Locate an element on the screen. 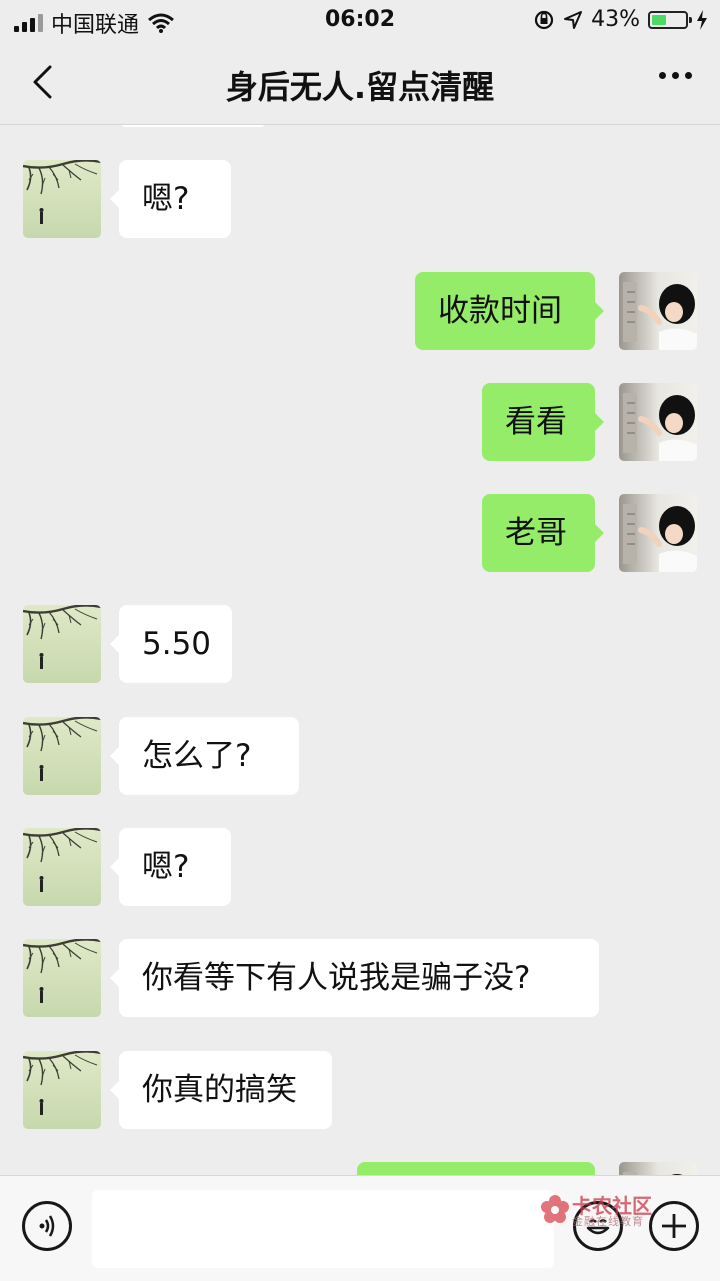 The image size is (720, 1281). location-icon is located at coordinates (573, 19).